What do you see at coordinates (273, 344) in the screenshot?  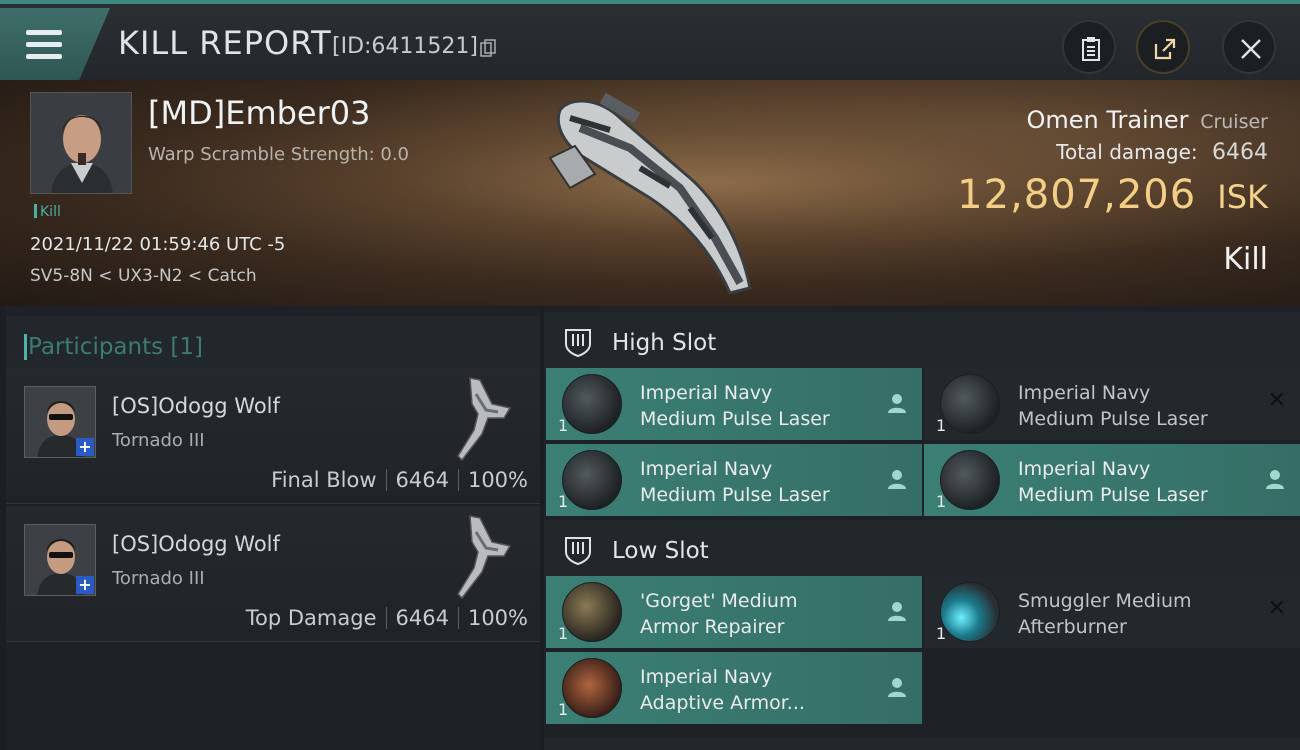 I see `participants-header: Participants [1]` at bounding box center [273, 344].